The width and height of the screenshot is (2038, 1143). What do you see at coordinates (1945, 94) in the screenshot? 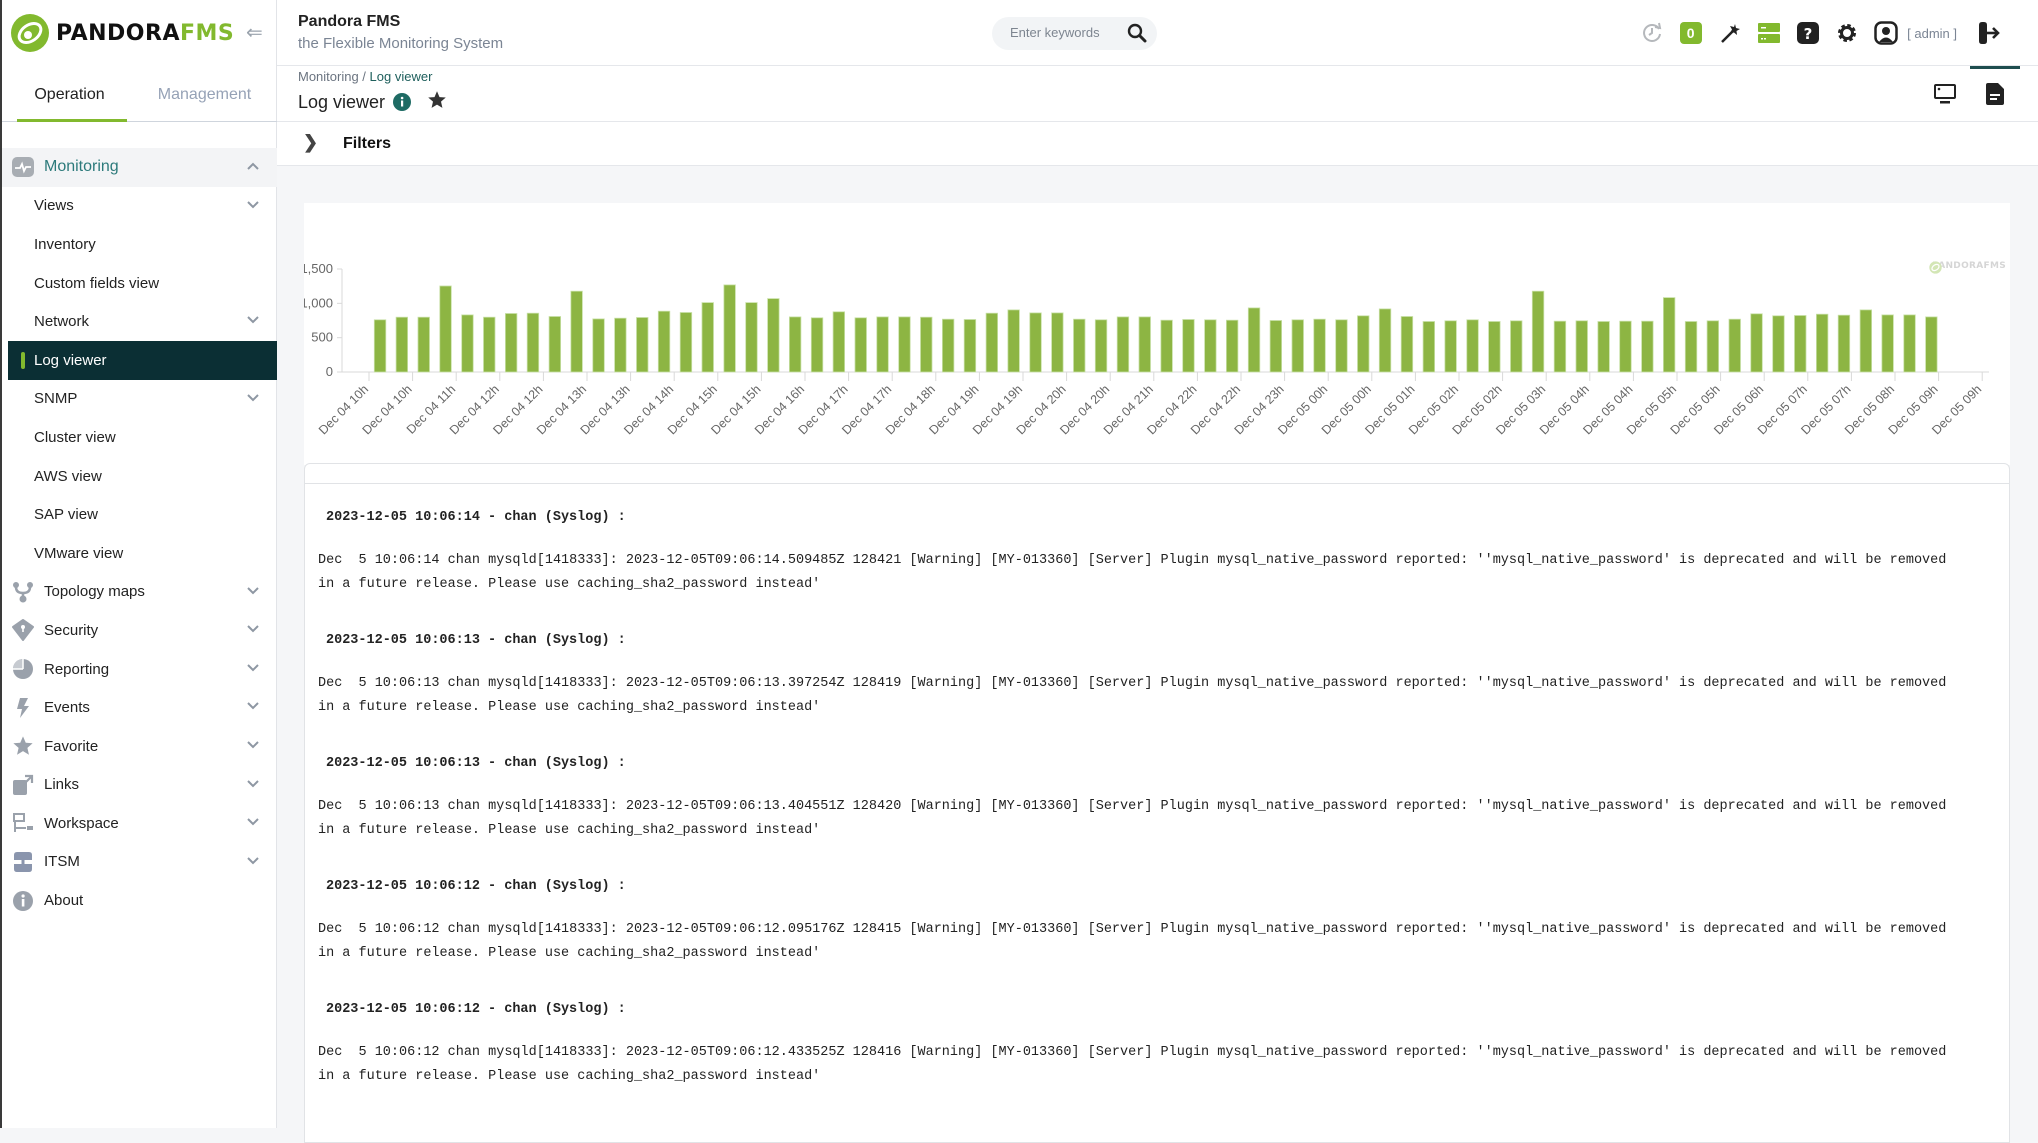
I see `tab-monitor-view` at bounding box center [1945, 94].